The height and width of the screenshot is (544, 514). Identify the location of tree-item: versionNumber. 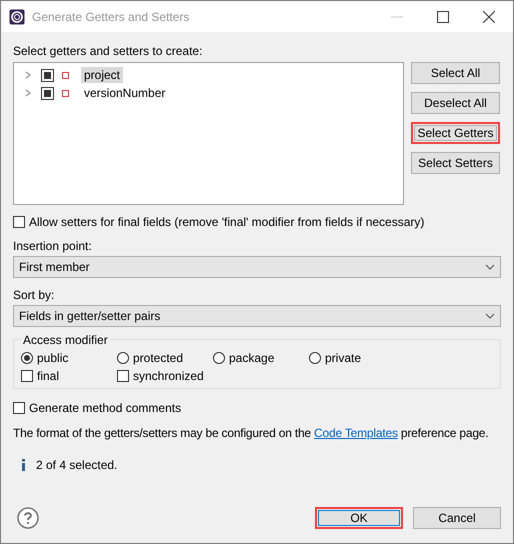
(124, 93).